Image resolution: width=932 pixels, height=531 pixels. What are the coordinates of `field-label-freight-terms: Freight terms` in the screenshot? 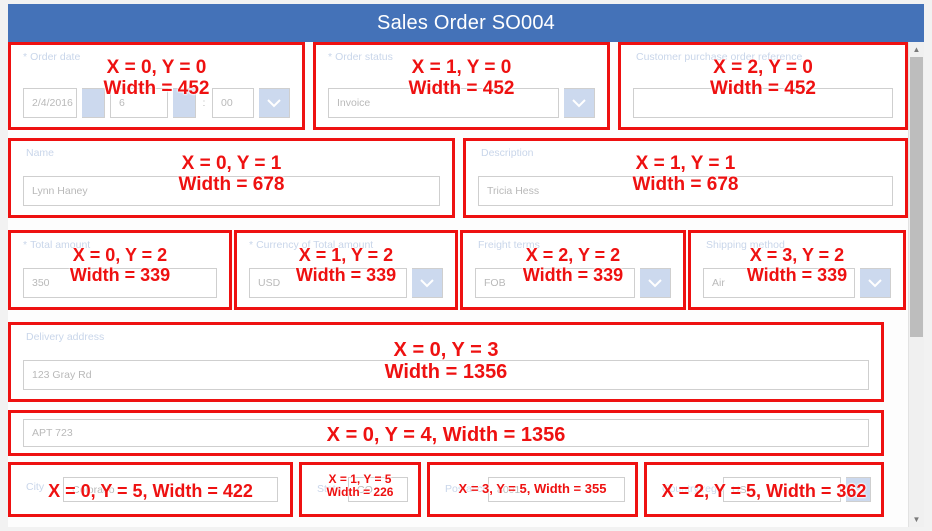 It's located at (509, 245).